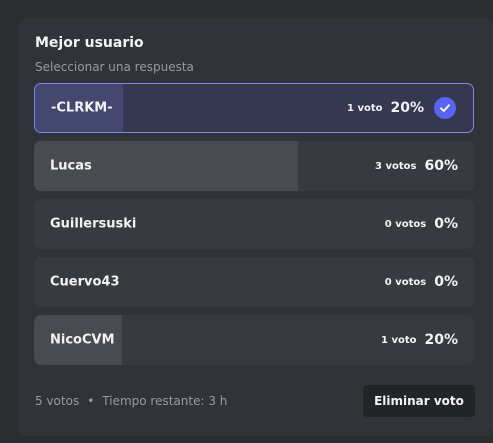 The width and height of the screenshot is (493, 443). I want to click on poll-option-nicocvm: NicoCVM 1 voto 20%, so click(254, 340).